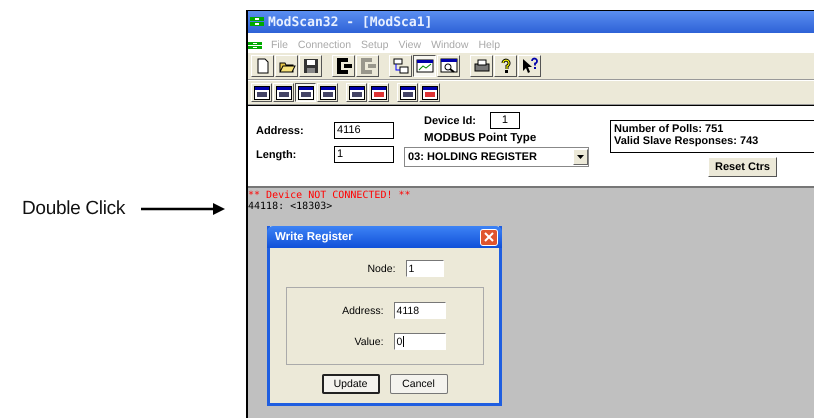  Describe the element at coordinates (329, 195) in the screenshot. I see `status-message: ** Device NOT CONNECTED! **` at that location.